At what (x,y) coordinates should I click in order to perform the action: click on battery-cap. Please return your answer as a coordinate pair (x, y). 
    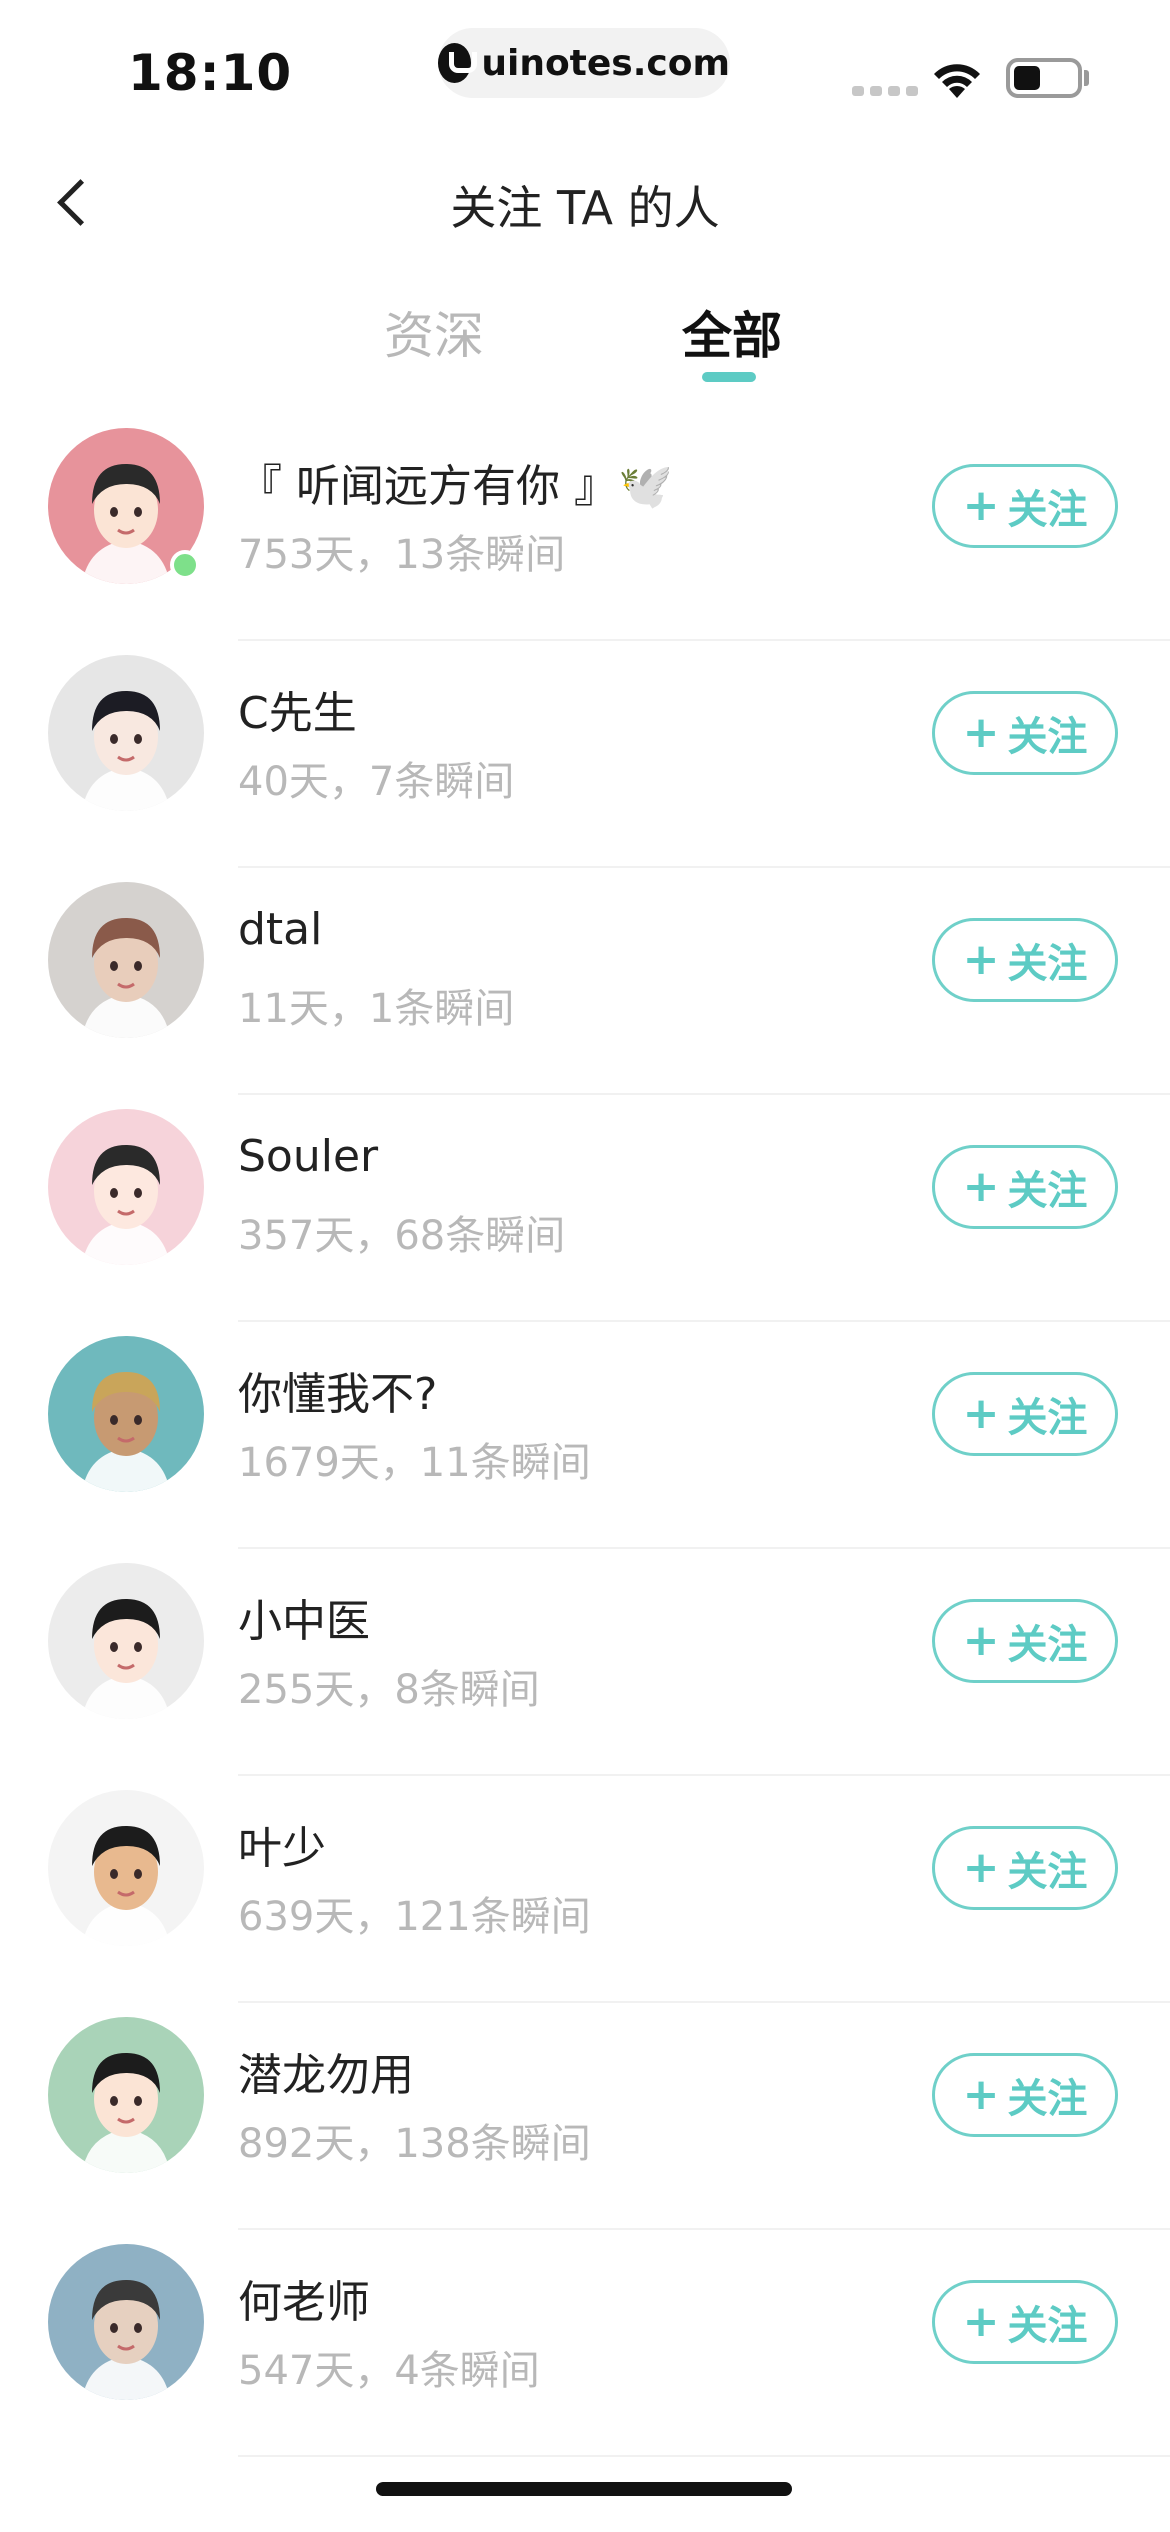
    Looking at the image, I should click on (1086, 78).